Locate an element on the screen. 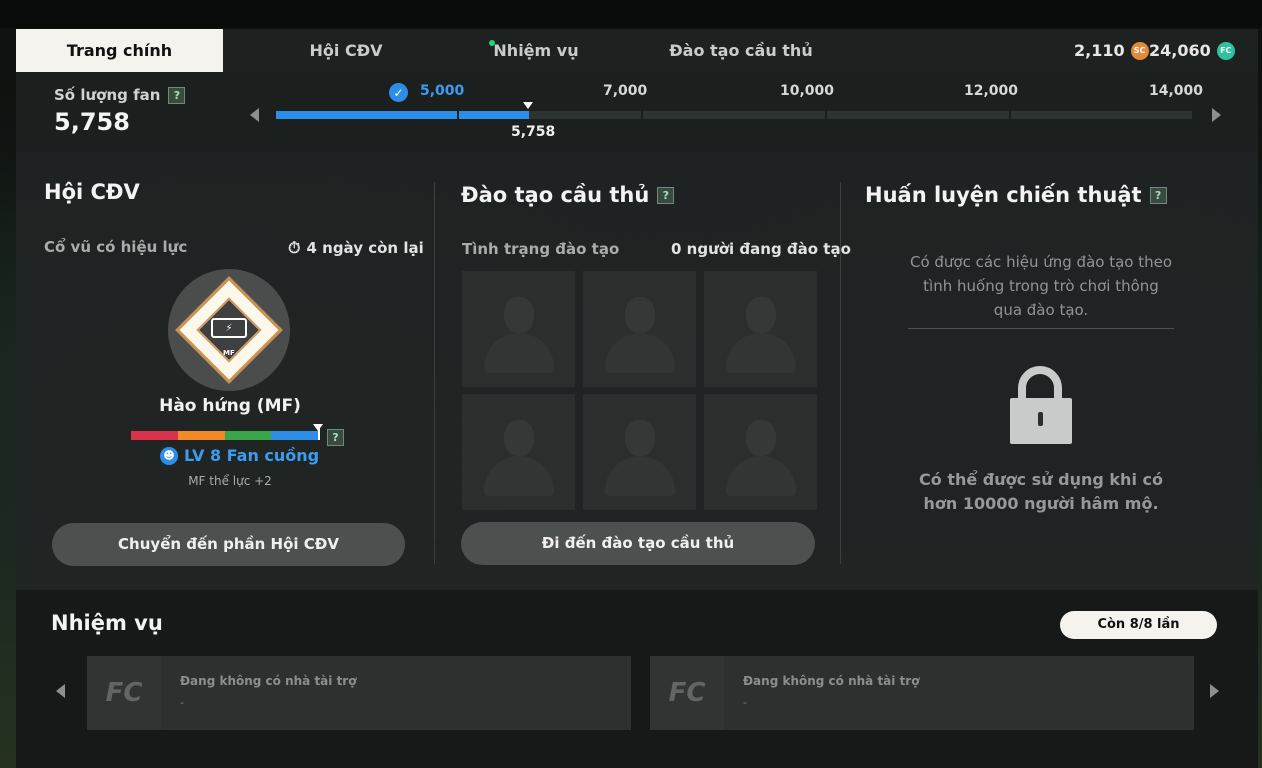 The height and width of the screenshot is (768, 1262). milestone-reached-check-icon: ✓ is located at coordinates (398, 92).